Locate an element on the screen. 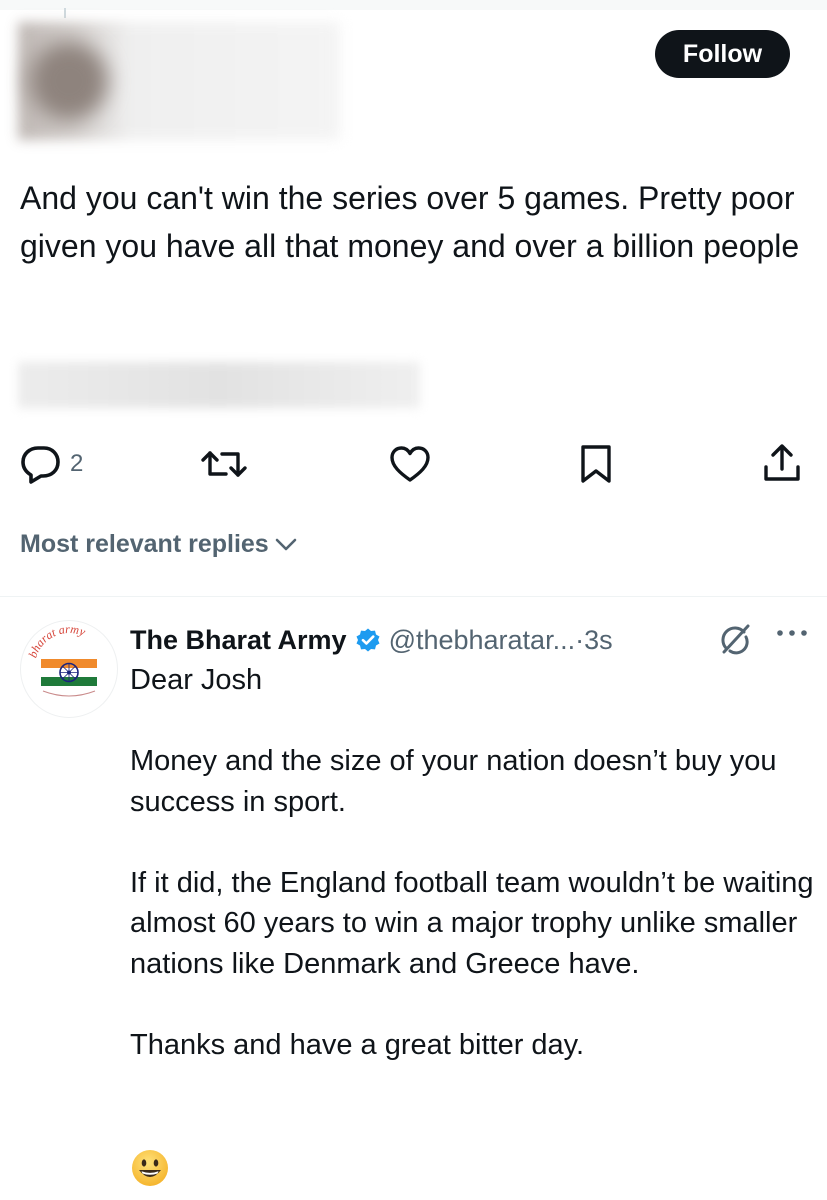 This screenshot has height=1200, width=827. grinning-face-emoji: 😀 is located at coordinates (150, 1168).